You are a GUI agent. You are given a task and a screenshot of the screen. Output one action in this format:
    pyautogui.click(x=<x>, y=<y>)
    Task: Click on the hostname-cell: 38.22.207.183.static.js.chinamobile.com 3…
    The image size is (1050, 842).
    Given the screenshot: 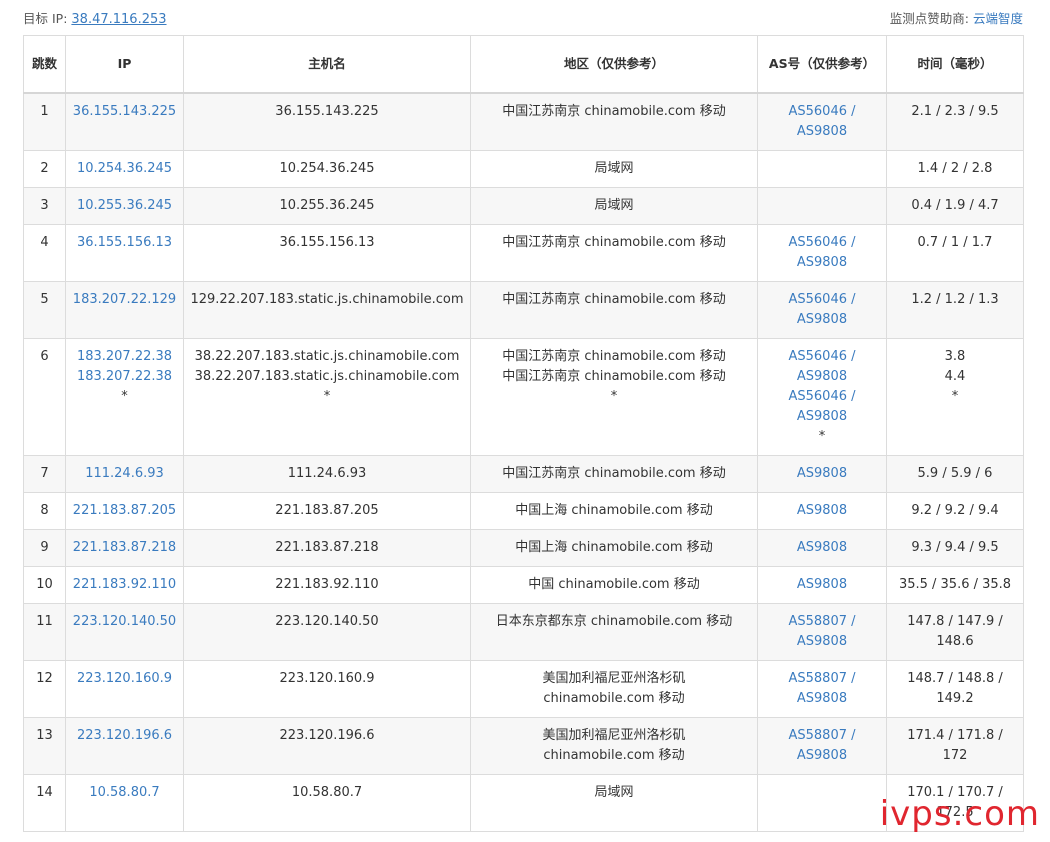 What is the action you would take?
    pyautogui.click(x=327, y=397)
    